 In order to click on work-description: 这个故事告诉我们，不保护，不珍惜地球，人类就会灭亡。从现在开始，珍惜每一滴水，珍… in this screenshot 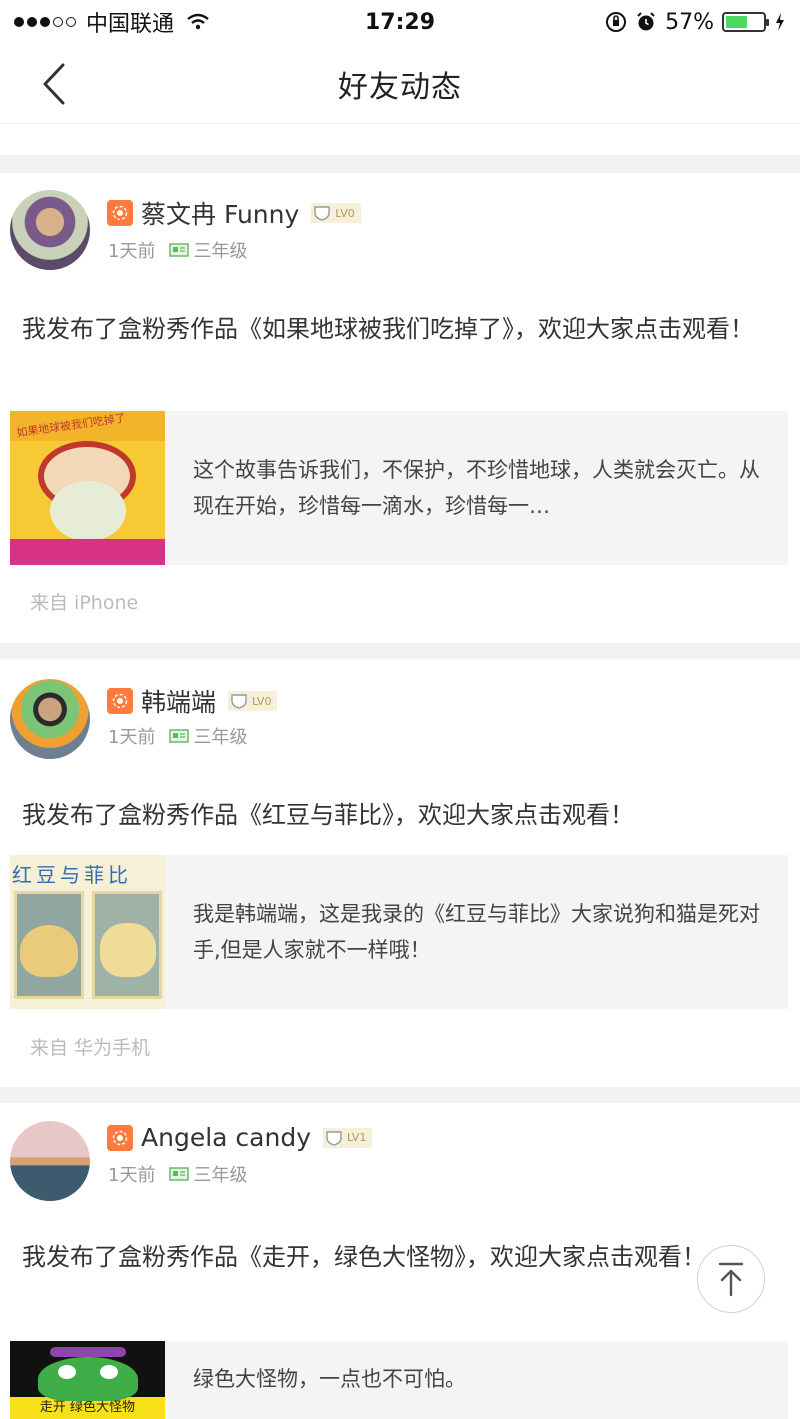, I will do `click(476, 488)`.